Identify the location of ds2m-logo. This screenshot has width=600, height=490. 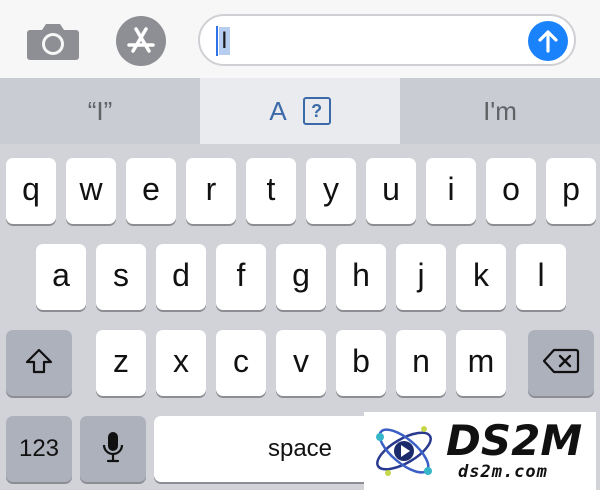
(404, 451).